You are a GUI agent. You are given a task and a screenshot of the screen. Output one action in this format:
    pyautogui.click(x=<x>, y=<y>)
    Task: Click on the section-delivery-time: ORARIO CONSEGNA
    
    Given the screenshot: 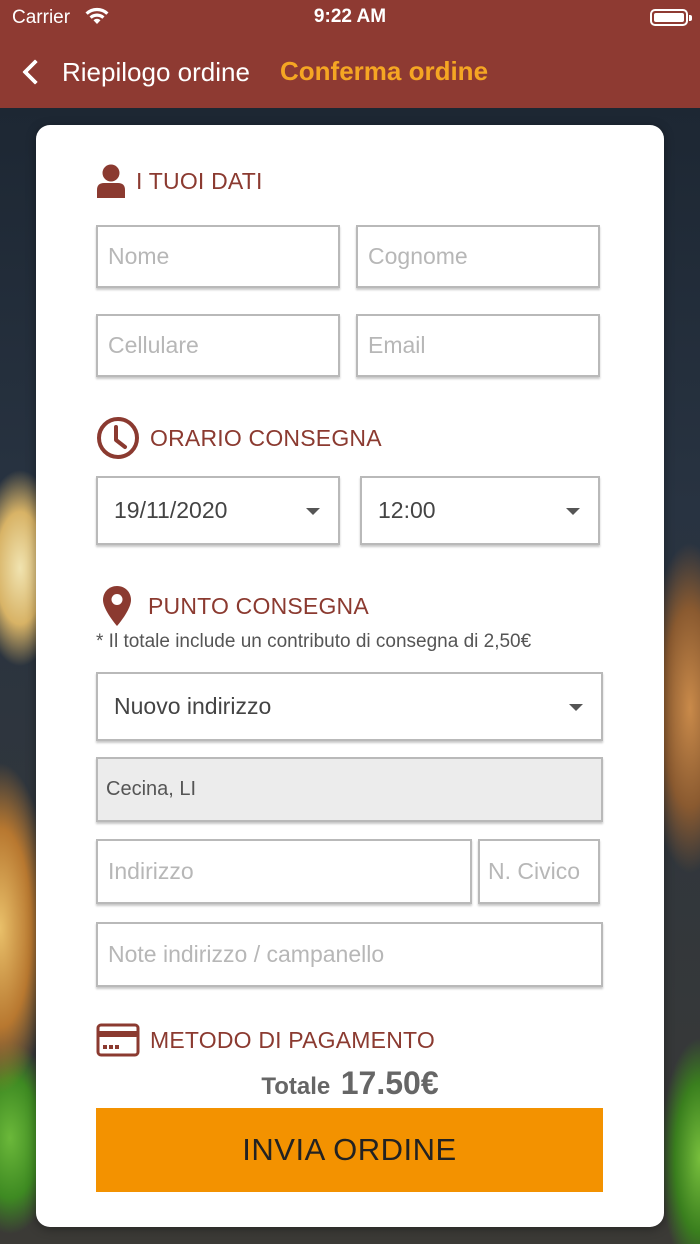 What is the action you would take?
    pyautogui.click(x=239, y=438)
    